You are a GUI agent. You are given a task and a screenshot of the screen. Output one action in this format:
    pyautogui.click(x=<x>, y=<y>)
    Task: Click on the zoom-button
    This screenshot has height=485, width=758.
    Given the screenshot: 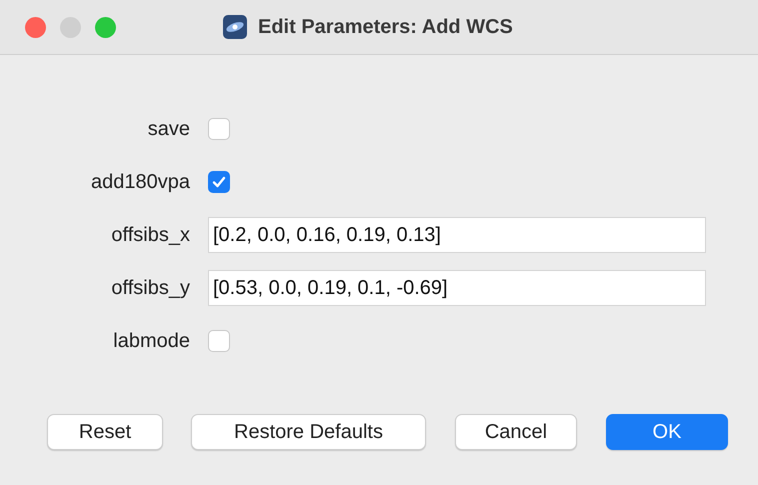 What is the action you would take?
    pyautogui.click(x=105, y=27)
    